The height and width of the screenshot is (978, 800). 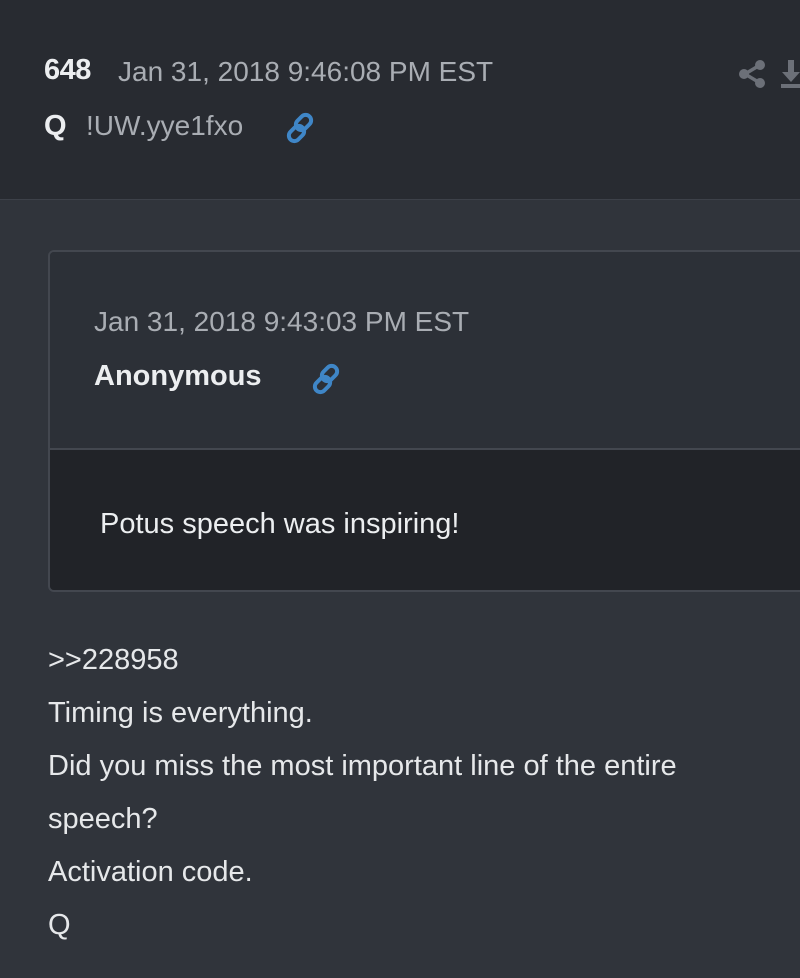 What do you see at coordinates (790, 74) in the screenshot?
I see `download-icon` at bounding box center [790, 74].